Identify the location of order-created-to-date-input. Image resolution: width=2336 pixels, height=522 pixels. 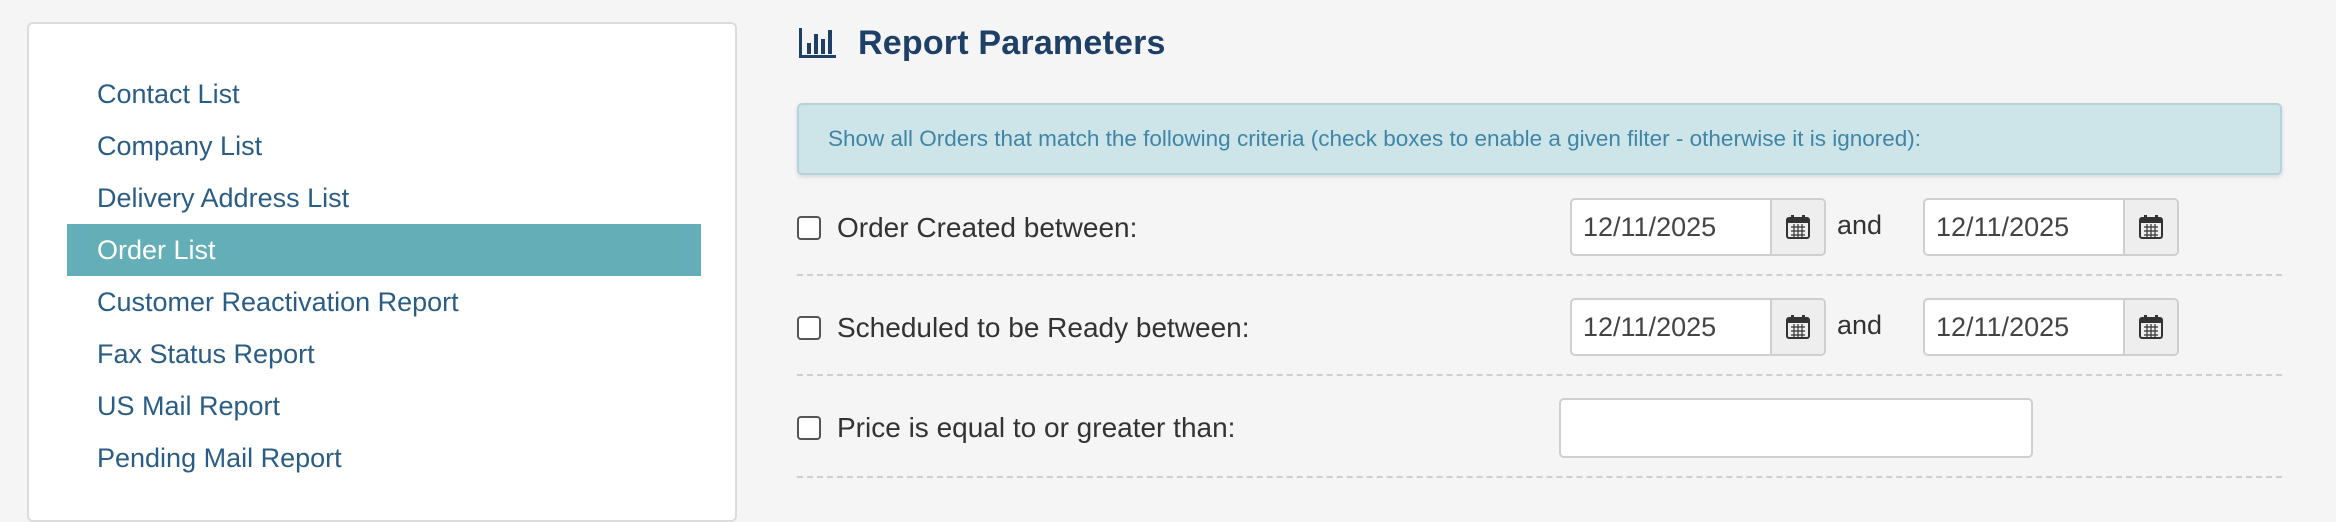
(2025, 227).